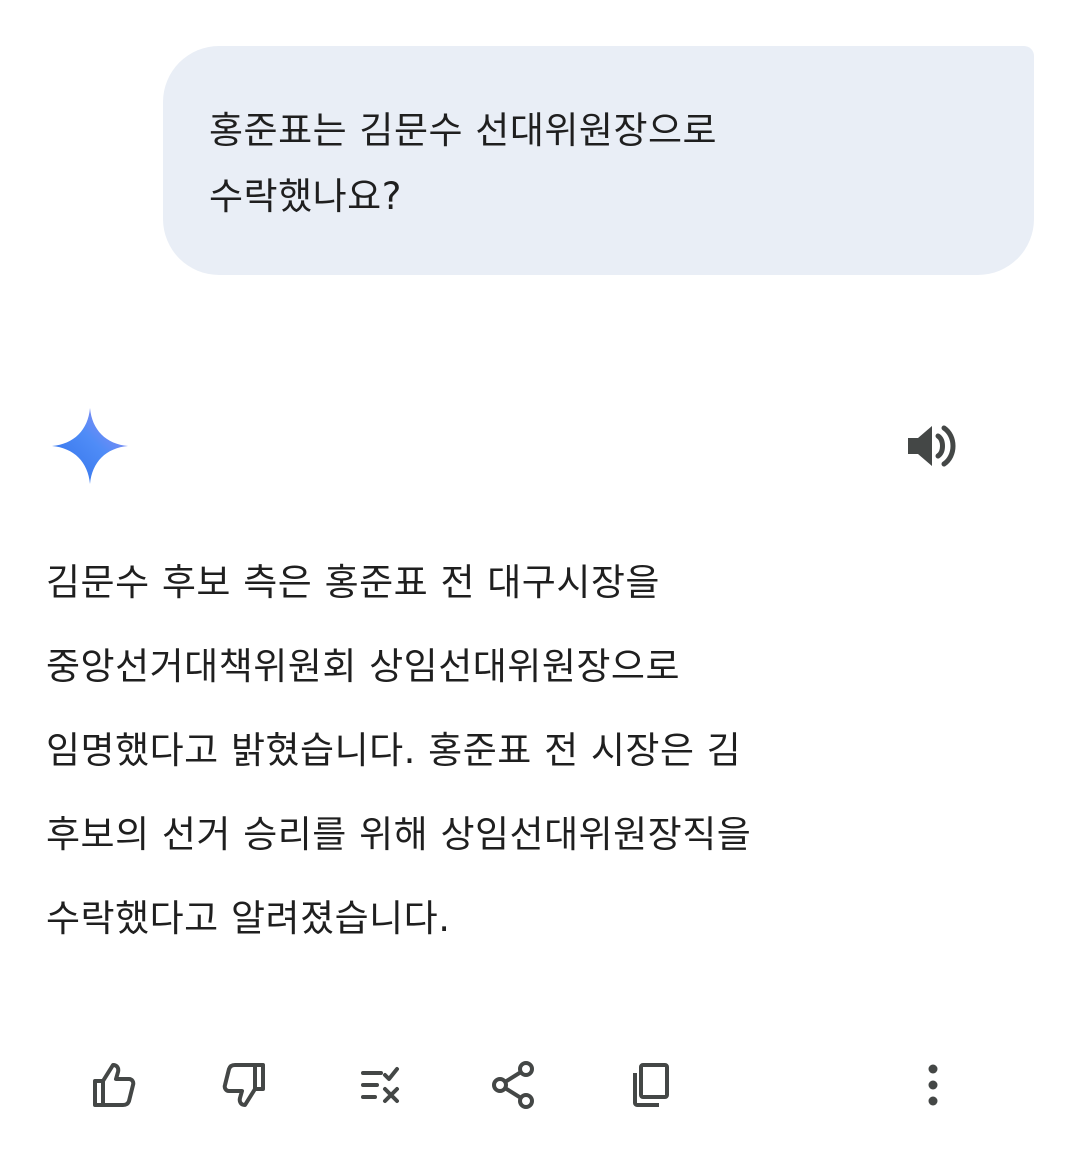  I want to click on speaker-icon, so click(932, 446).